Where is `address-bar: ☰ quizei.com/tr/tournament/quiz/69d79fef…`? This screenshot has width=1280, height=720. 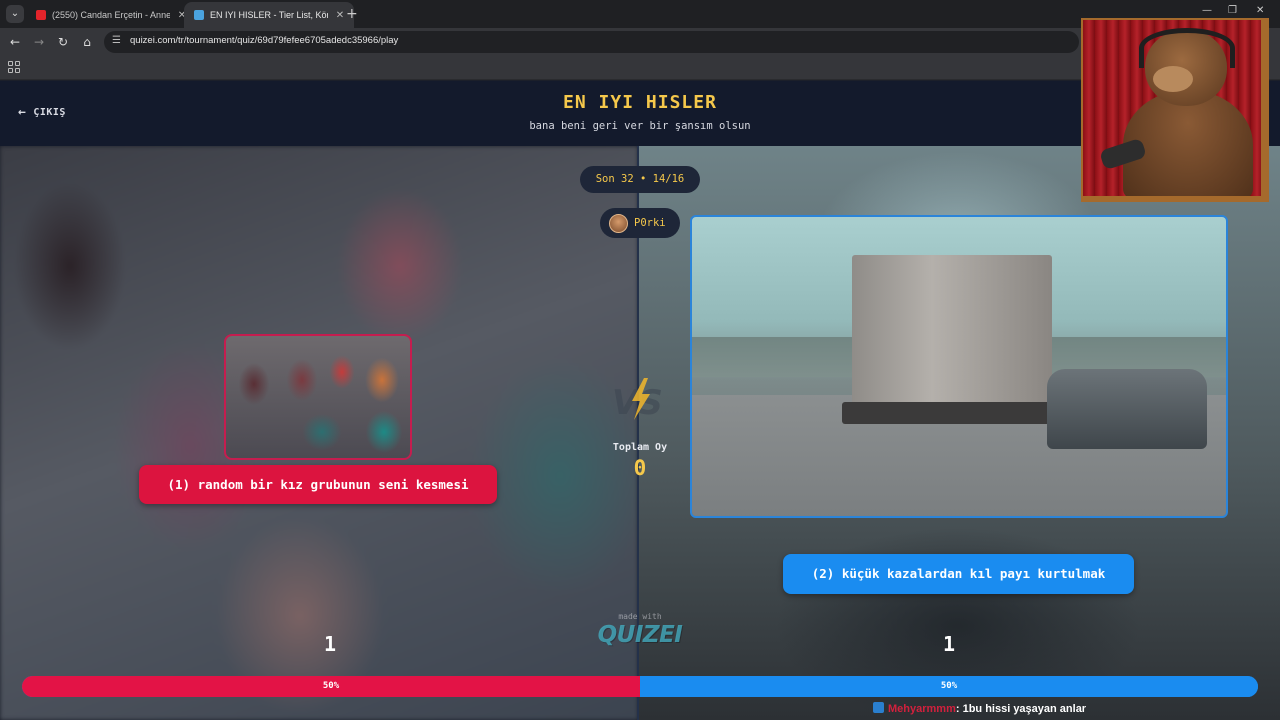 address-bar: ☰ quizei.com/tr/tournament/quiz/69d79fef… is located at coordinates (591, 42).